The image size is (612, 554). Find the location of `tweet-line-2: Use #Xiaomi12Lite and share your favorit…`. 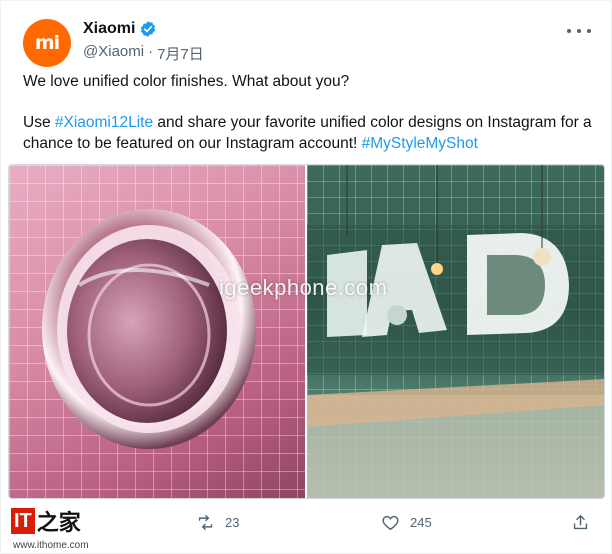

tweet-line-2: Use #Xiaomi12Lite and share your favorit… is located at coordinates (308, 133).